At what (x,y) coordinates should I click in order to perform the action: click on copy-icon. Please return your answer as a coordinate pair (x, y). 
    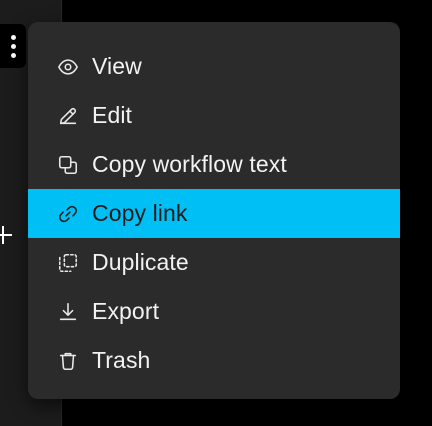
    Looking at the image, I should click on (68, 165).